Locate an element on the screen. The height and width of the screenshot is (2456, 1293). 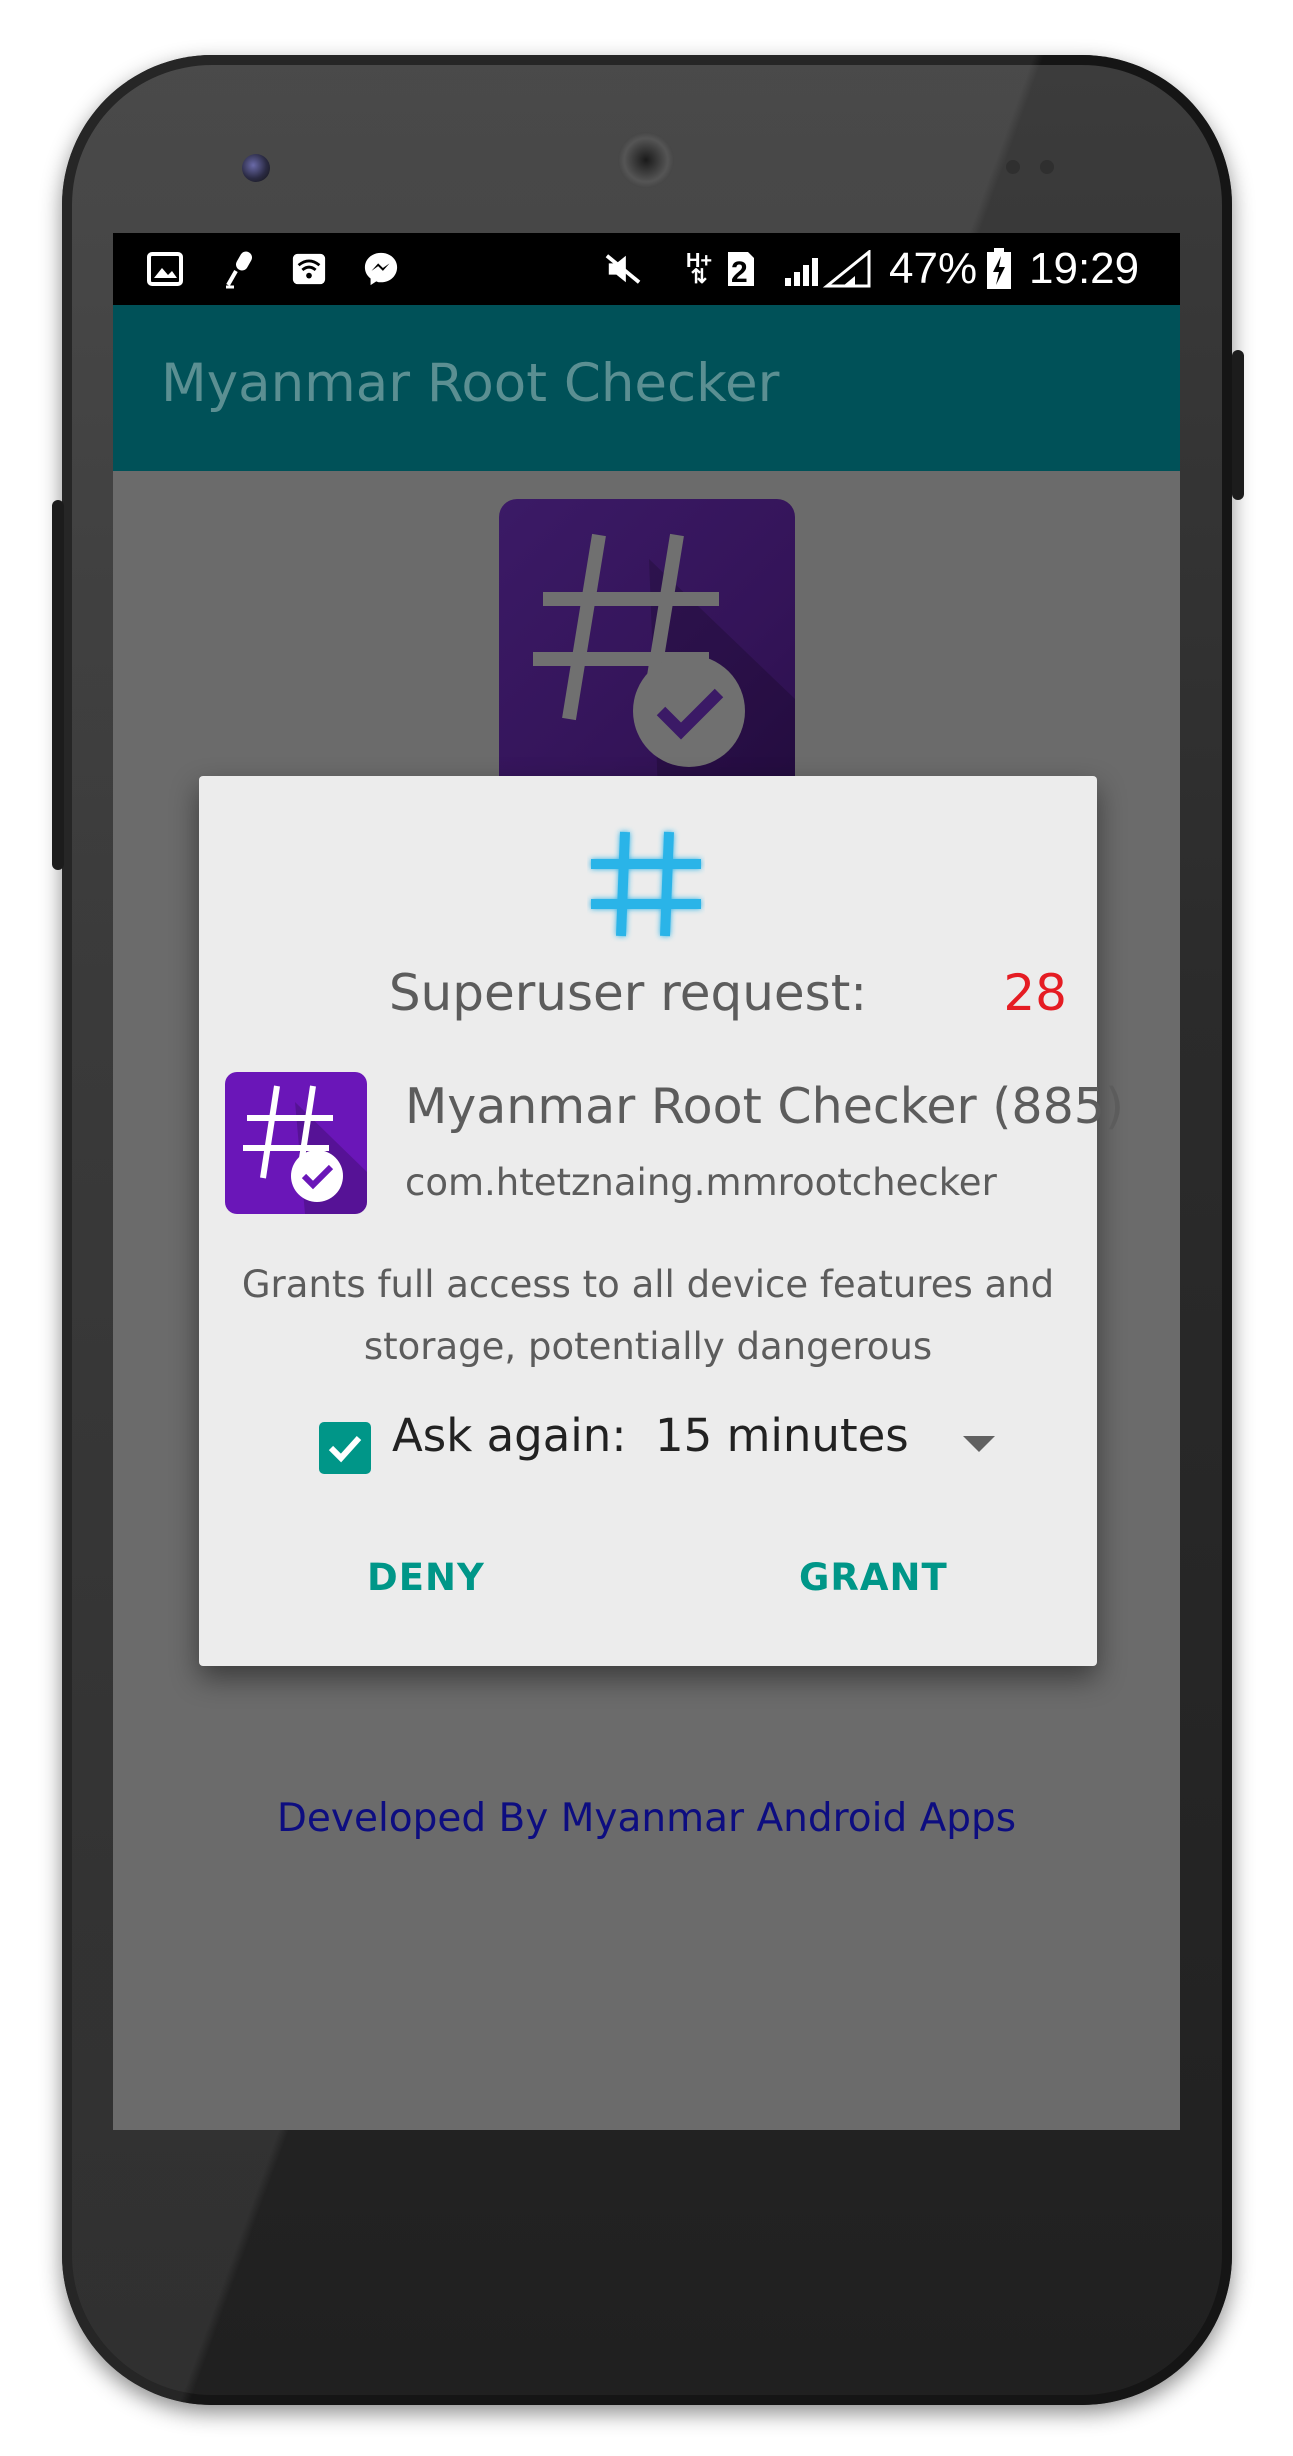
superuser-icon is located at coordinates (646, 883).